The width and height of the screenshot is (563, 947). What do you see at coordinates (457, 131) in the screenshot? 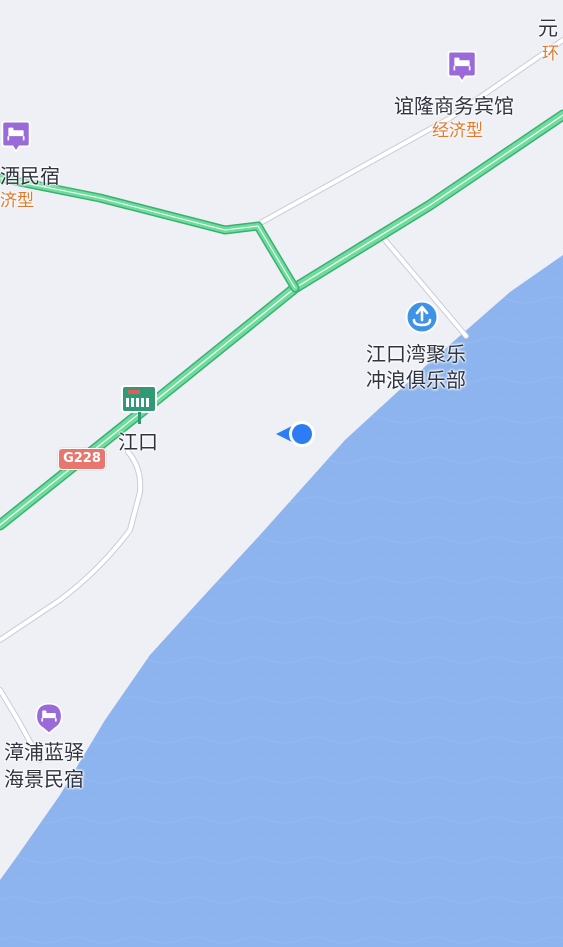
I see `poi-yilong-hotel-category: 经济型` at bounding box center [457, 131].